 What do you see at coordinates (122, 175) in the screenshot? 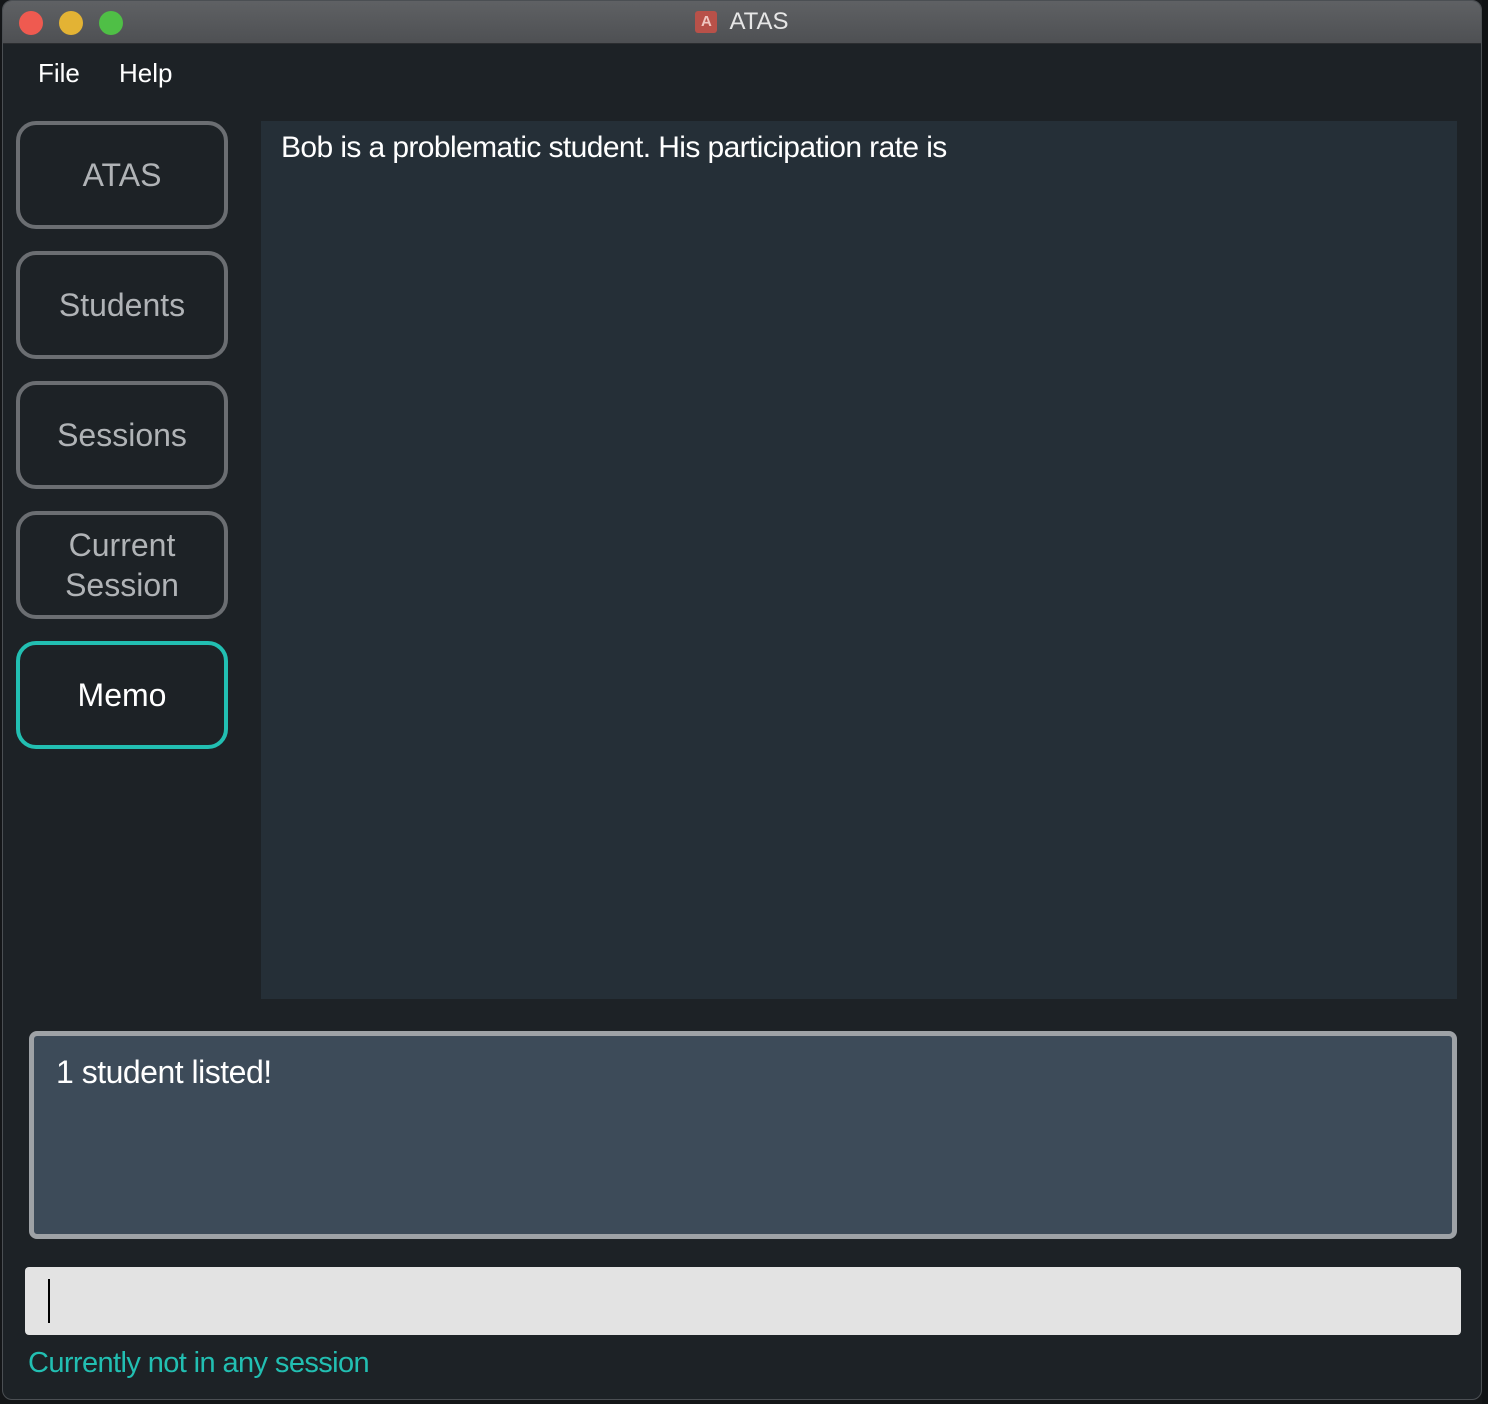
I see `sidebar-item-atas: ATAS` at bounding box center [122, 175].